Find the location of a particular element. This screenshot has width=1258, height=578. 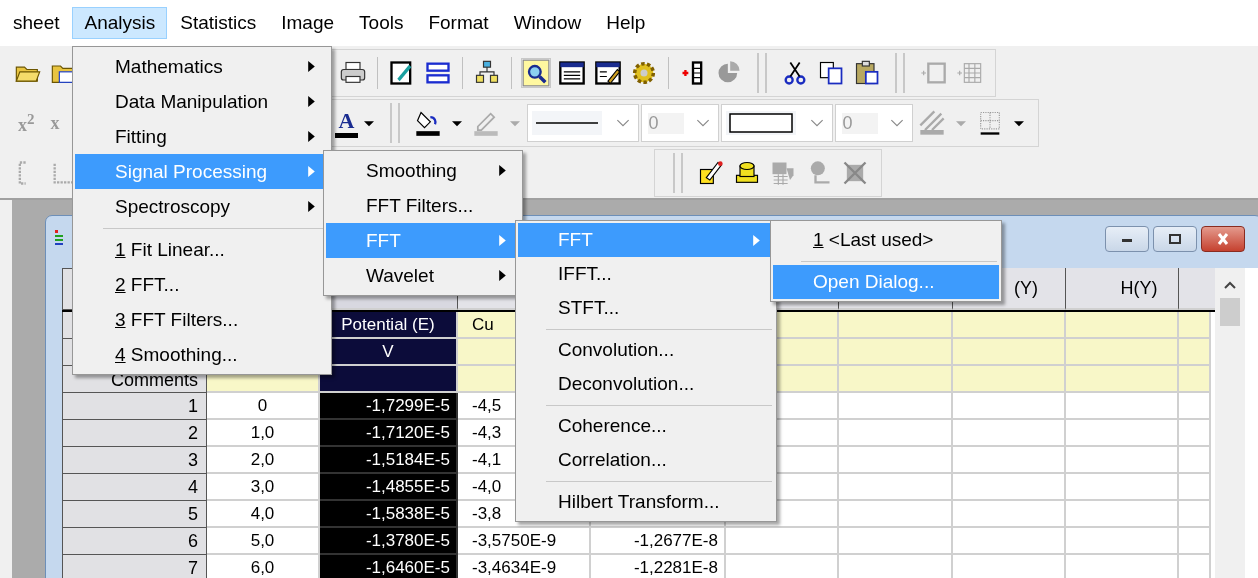

table-cell: -1,2281E-8 is located at coordinates (658, 566).